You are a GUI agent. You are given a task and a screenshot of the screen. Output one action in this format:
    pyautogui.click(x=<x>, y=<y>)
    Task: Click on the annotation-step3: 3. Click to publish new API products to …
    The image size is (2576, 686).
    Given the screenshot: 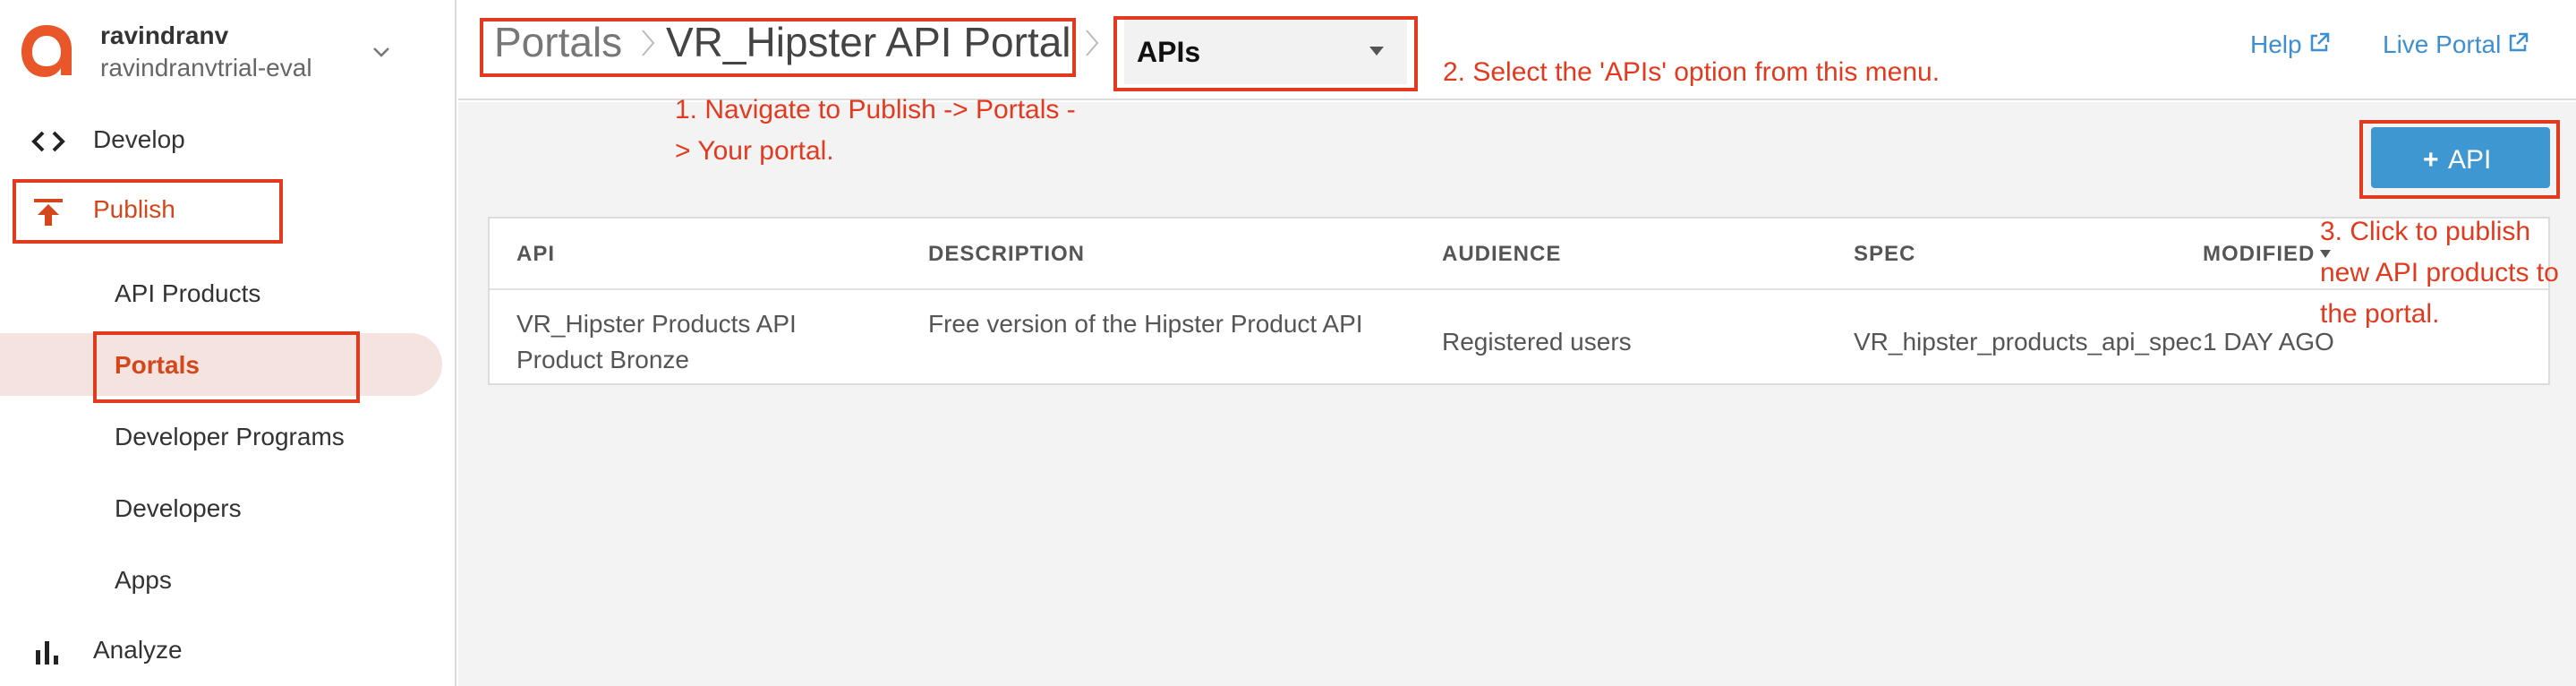 What is the action you would take?
    pyautogui.click(x=2439, y=273)
    